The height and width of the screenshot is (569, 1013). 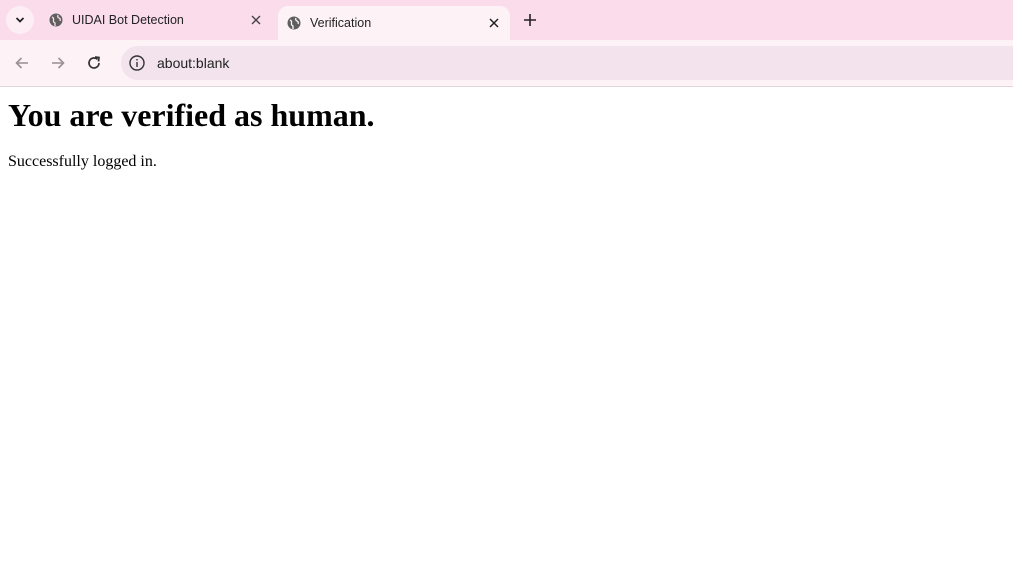 I want to click on page-heading: You are verified as human., so click(x=191, y=115).